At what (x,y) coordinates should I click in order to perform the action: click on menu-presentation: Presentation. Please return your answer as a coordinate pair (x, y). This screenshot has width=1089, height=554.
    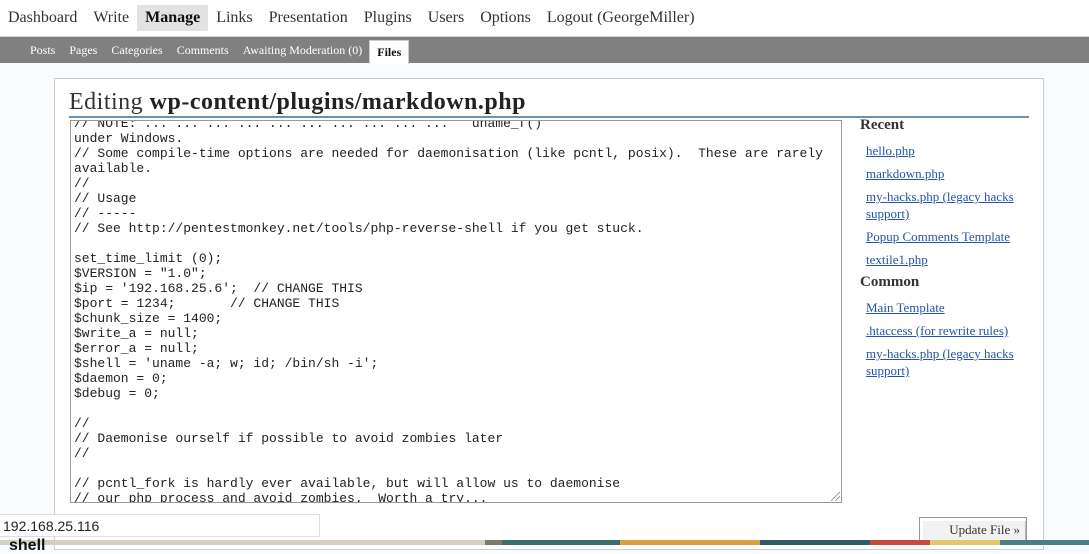
    Looking at the image, I should click on (308, 18).